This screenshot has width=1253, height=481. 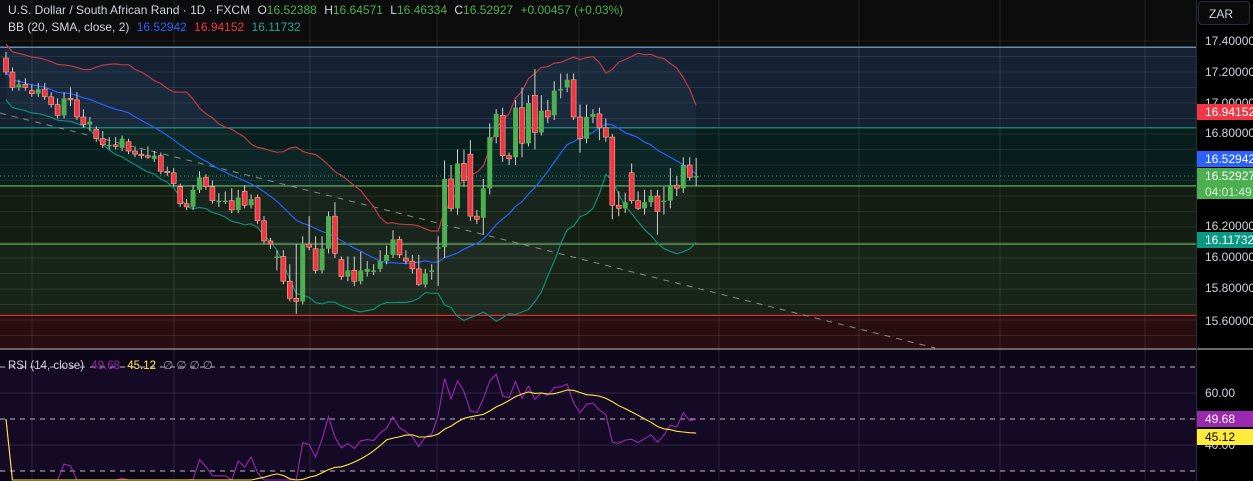 I want to click on high-value: 16.64571, so click(x=357, y=10).